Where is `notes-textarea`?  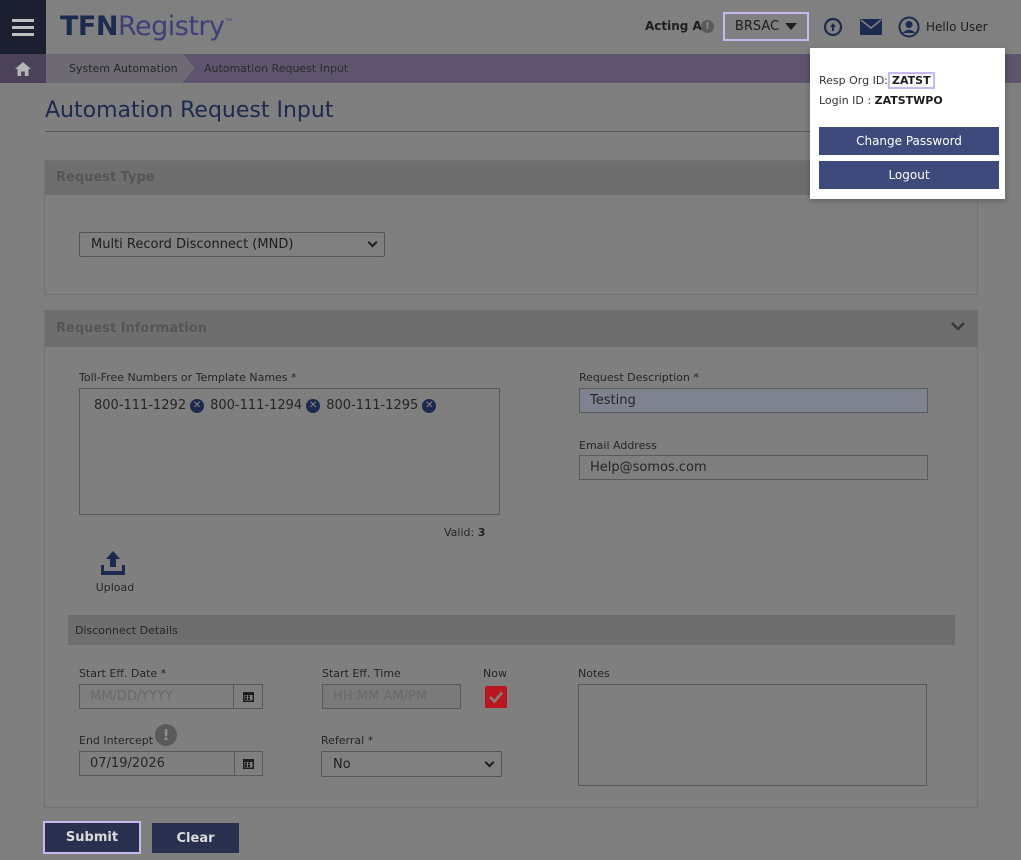
notes-textarea is located at coordinates (752, 735).